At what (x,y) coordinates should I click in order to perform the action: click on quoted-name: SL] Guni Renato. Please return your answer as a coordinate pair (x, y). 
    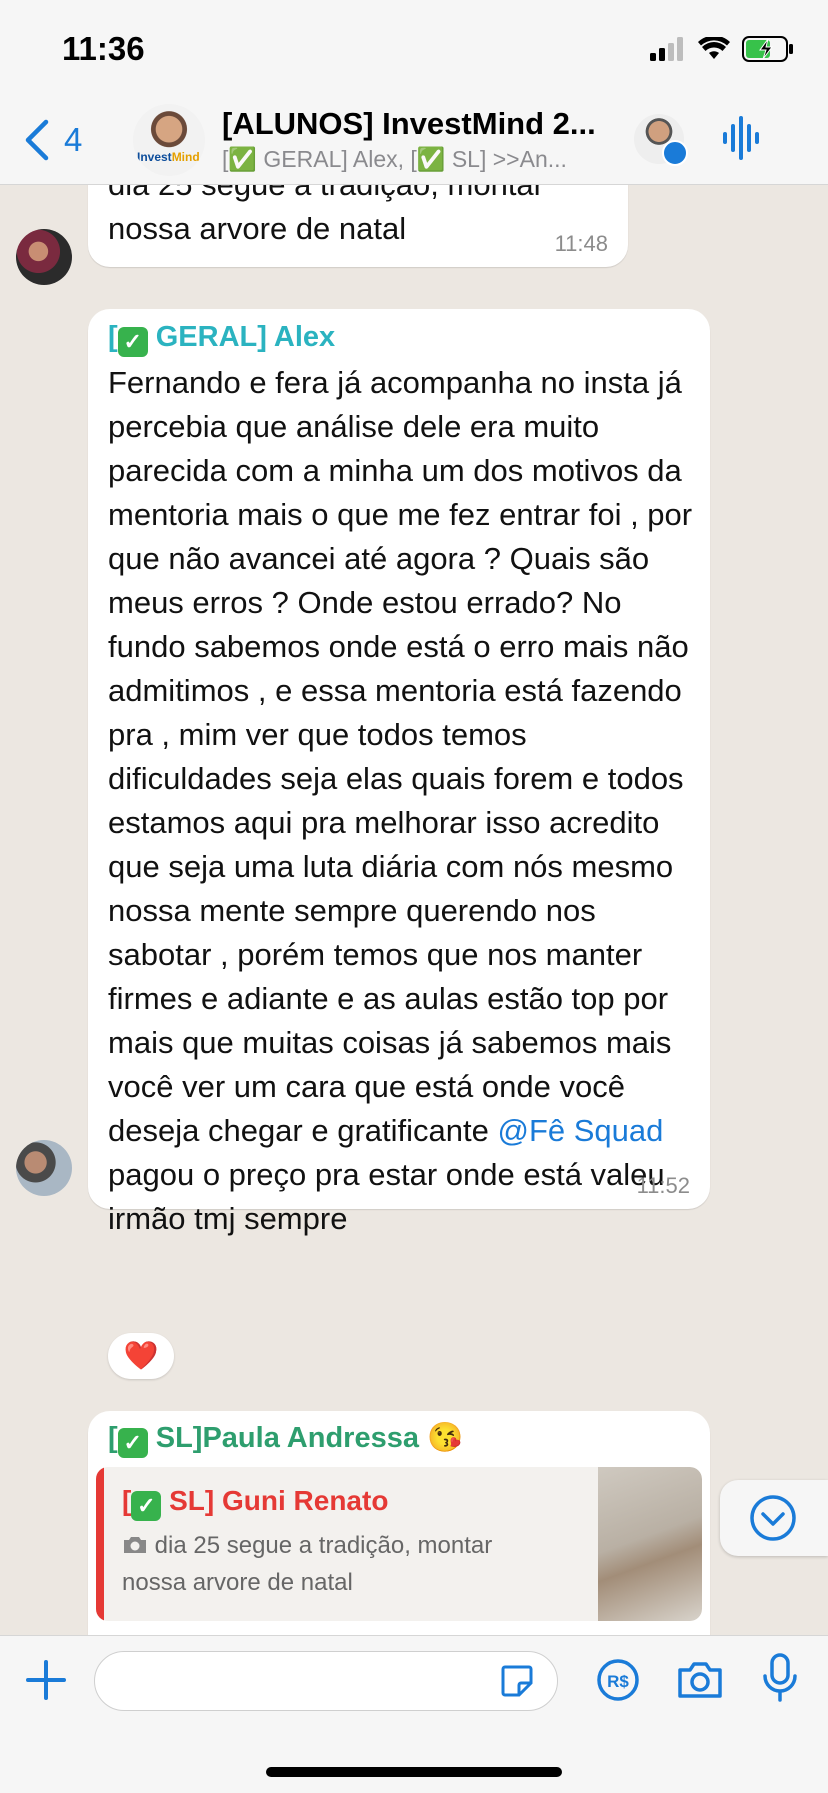
    Looking at the image, I should click on (279, 1500).